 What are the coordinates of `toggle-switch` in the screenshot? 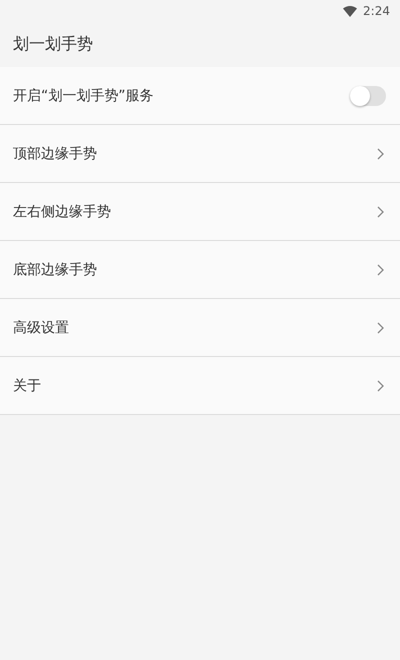 It's located at (368, 96).